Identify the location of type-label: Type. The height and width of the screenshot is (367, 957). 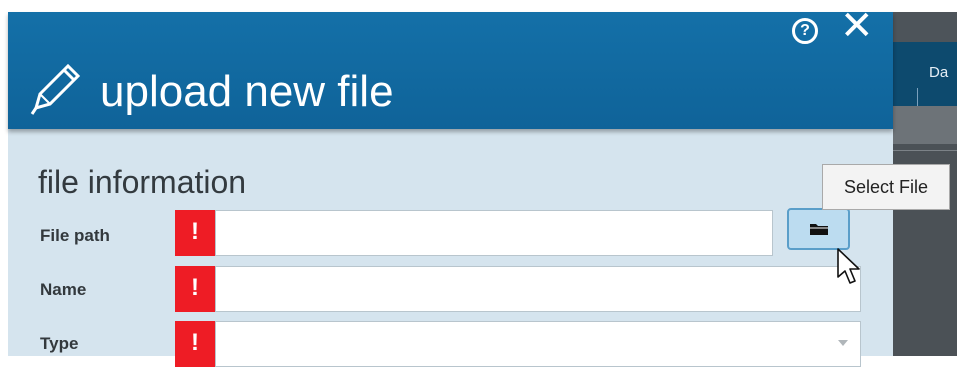
(59, 343).